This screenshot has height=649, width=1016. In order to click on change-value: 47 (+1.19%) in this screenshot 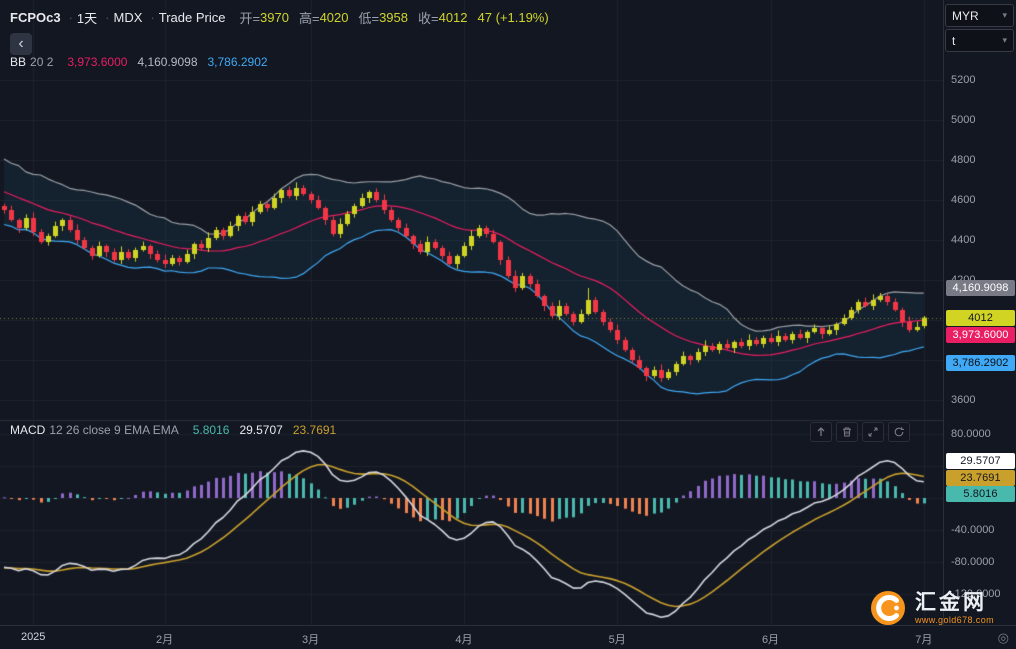, I will do `click(513, 17)`.